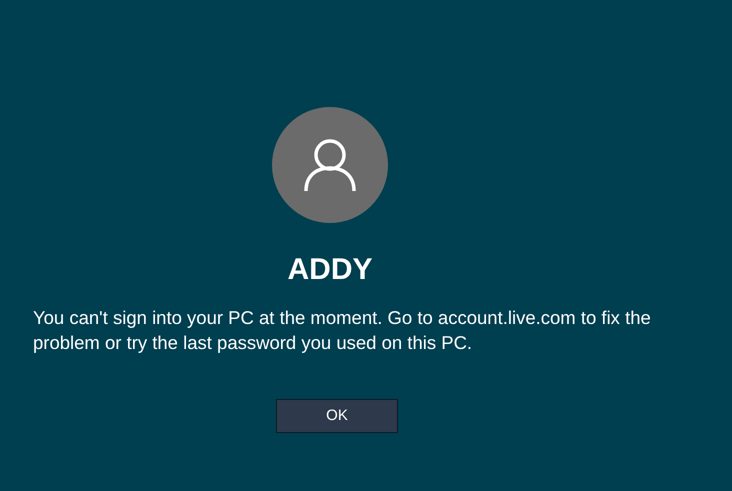 This screenshot has width=732, height=491. What do you see at coordinates (337, 416) in the screenshot?
I see `ok-button: OK` at bounding box center [337, 416].